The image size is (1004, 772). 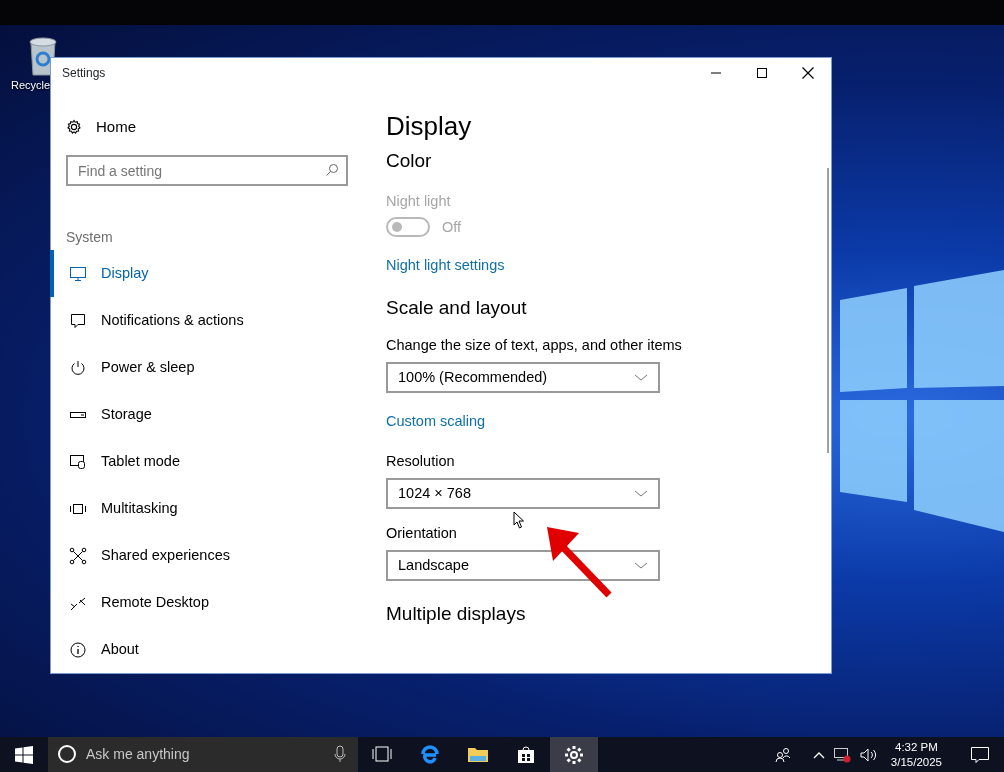 What do you see at coordinates (78, 367) in the screenshot?
I see `power-icon` at bounding box center [78, 367].